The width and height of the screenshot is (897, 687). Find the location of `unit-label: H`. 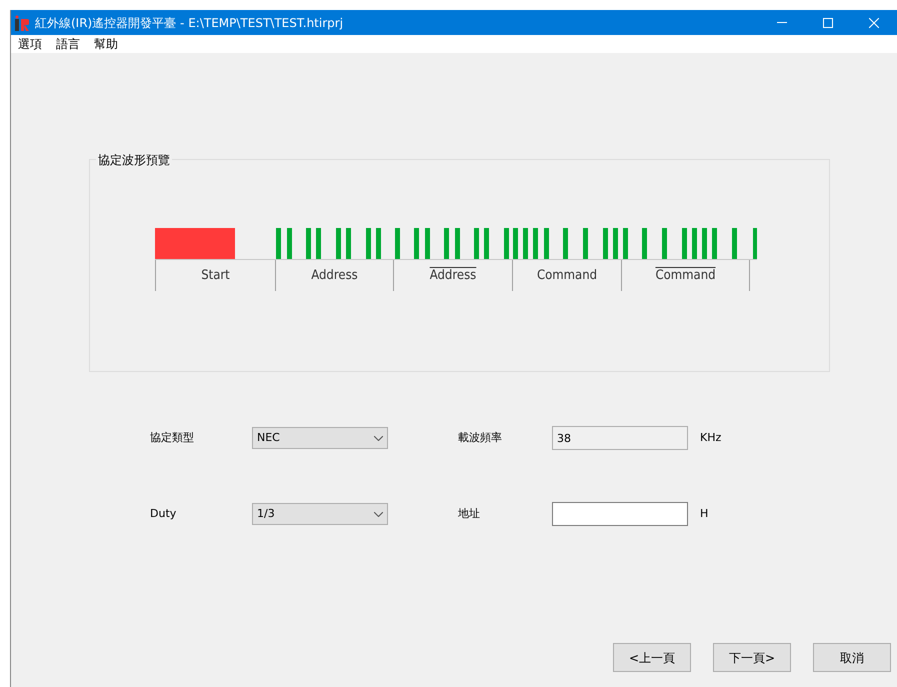

unit-label: H is located at coordinates (705, 514).